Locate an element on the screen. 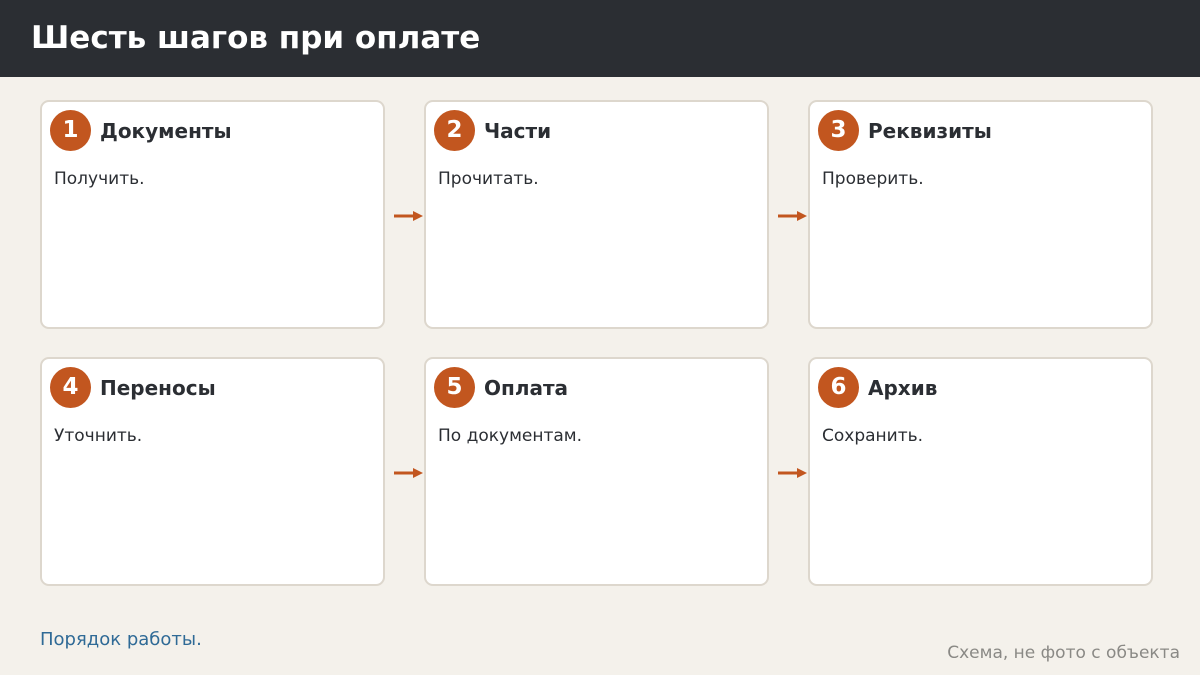 This screenshot has width=1200, height=675. step-card-1: 1 Документы Получить. is located at coordinates (212, 214).